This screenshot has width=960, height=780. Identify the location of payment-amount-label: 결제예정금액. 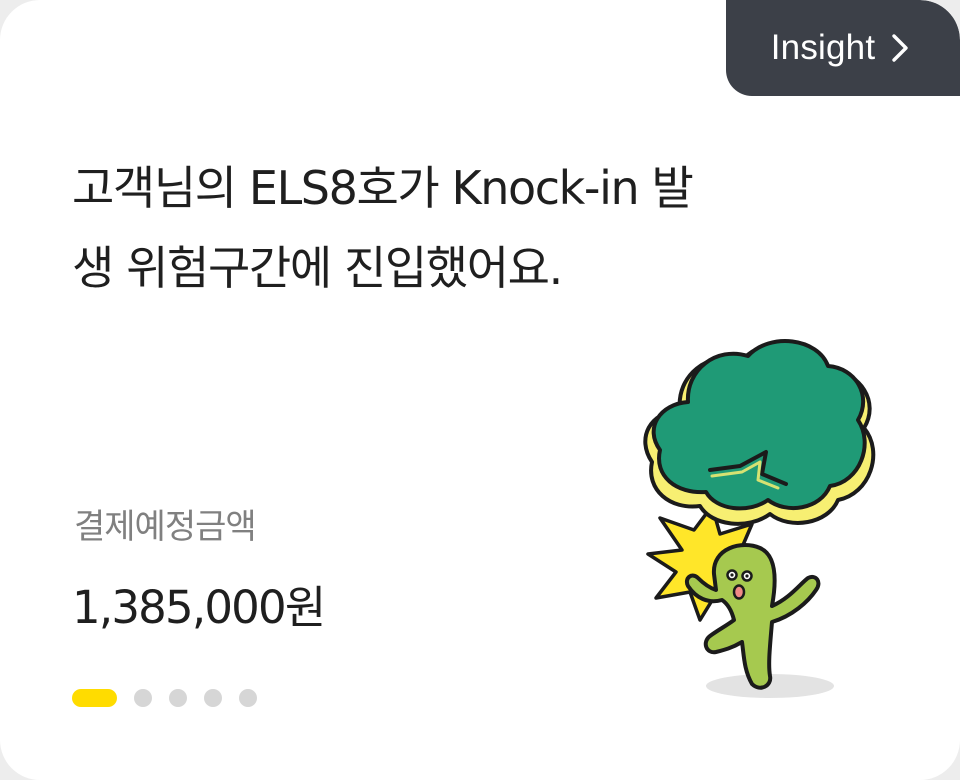
(165, 527).